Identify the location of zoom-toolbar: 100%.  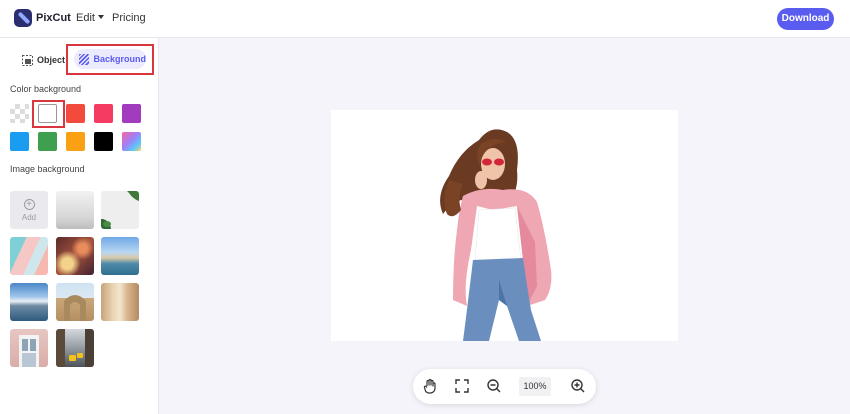
(504, 386).